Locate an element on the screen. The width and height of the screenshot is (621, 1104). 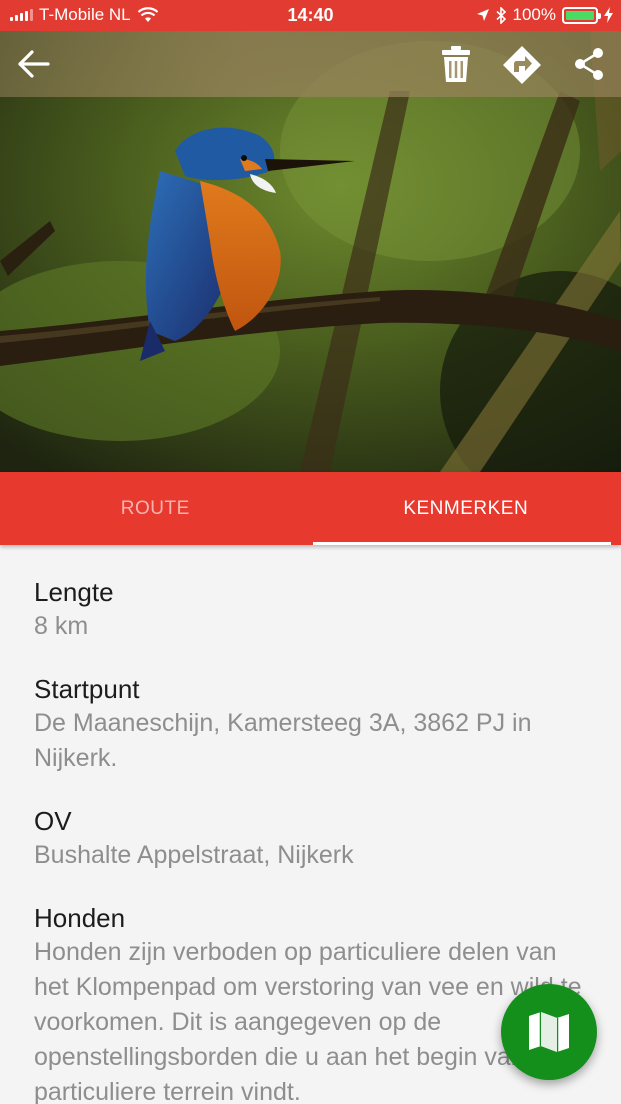
status-right: 100% is located at coordinates (544, 15).